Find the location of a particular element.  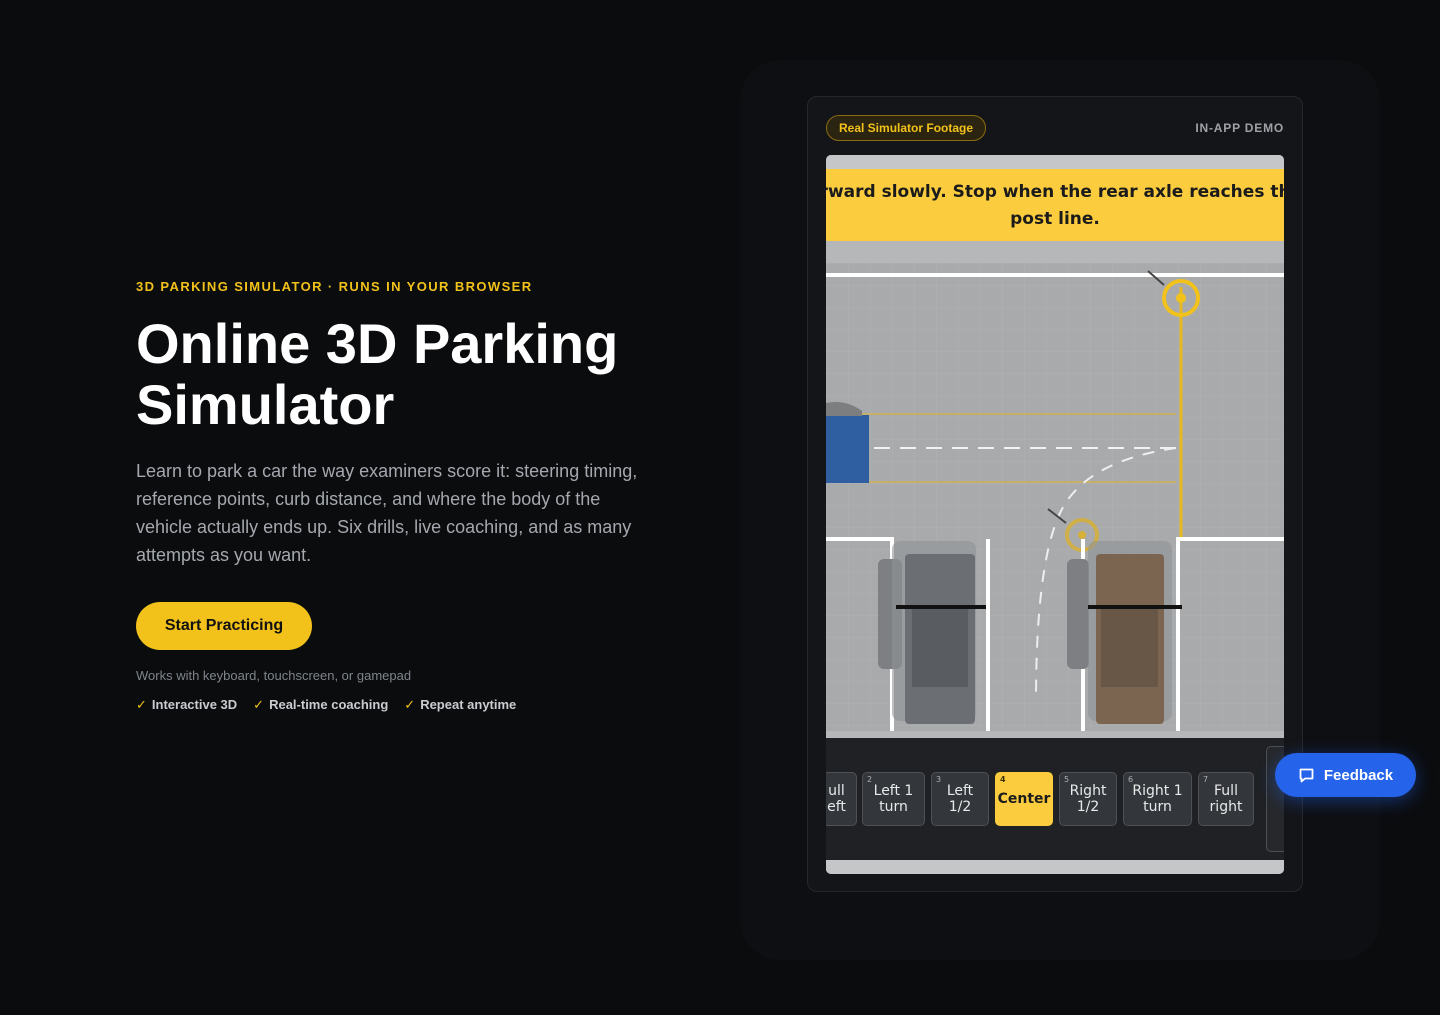

footage-badge: Real Simulator Footage is located at coordinates (906, 128).